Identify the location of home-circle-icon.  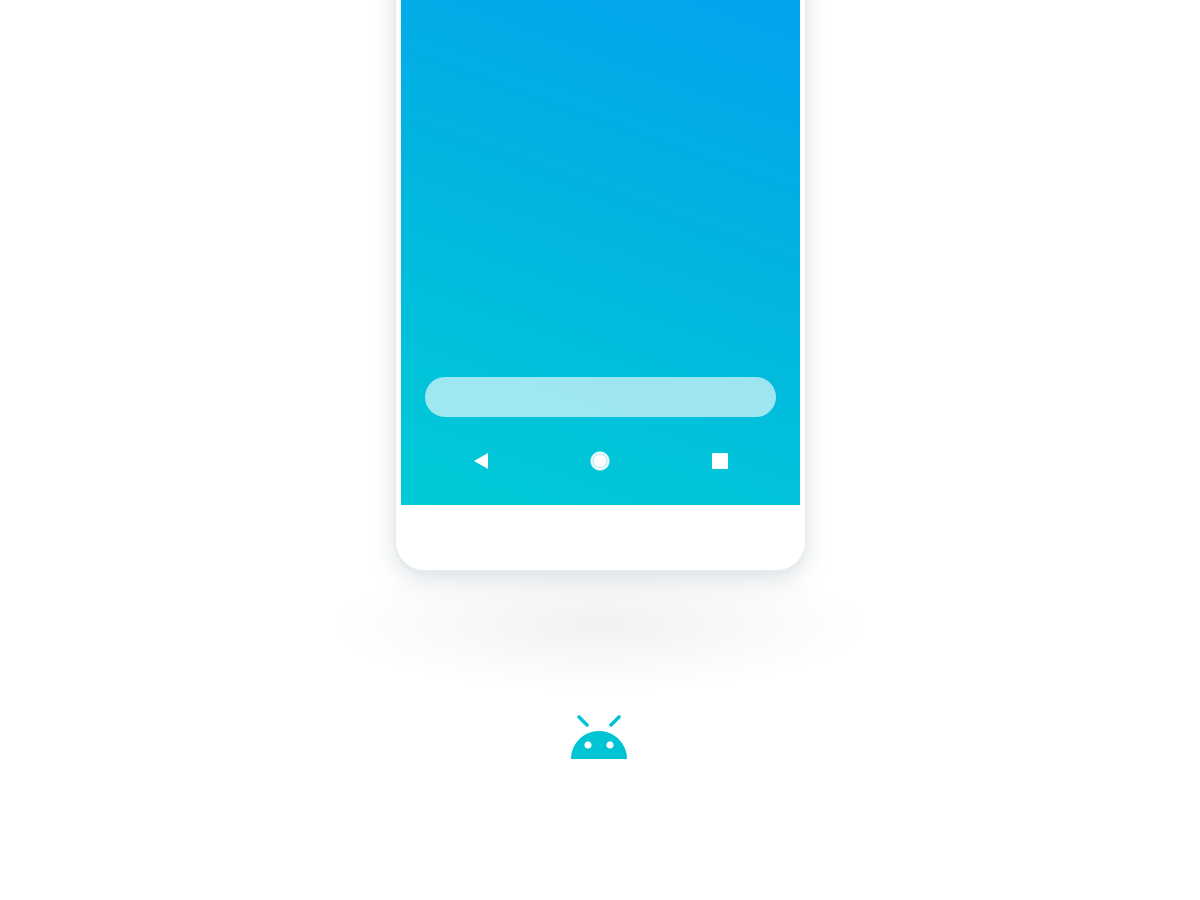
(600, 461).